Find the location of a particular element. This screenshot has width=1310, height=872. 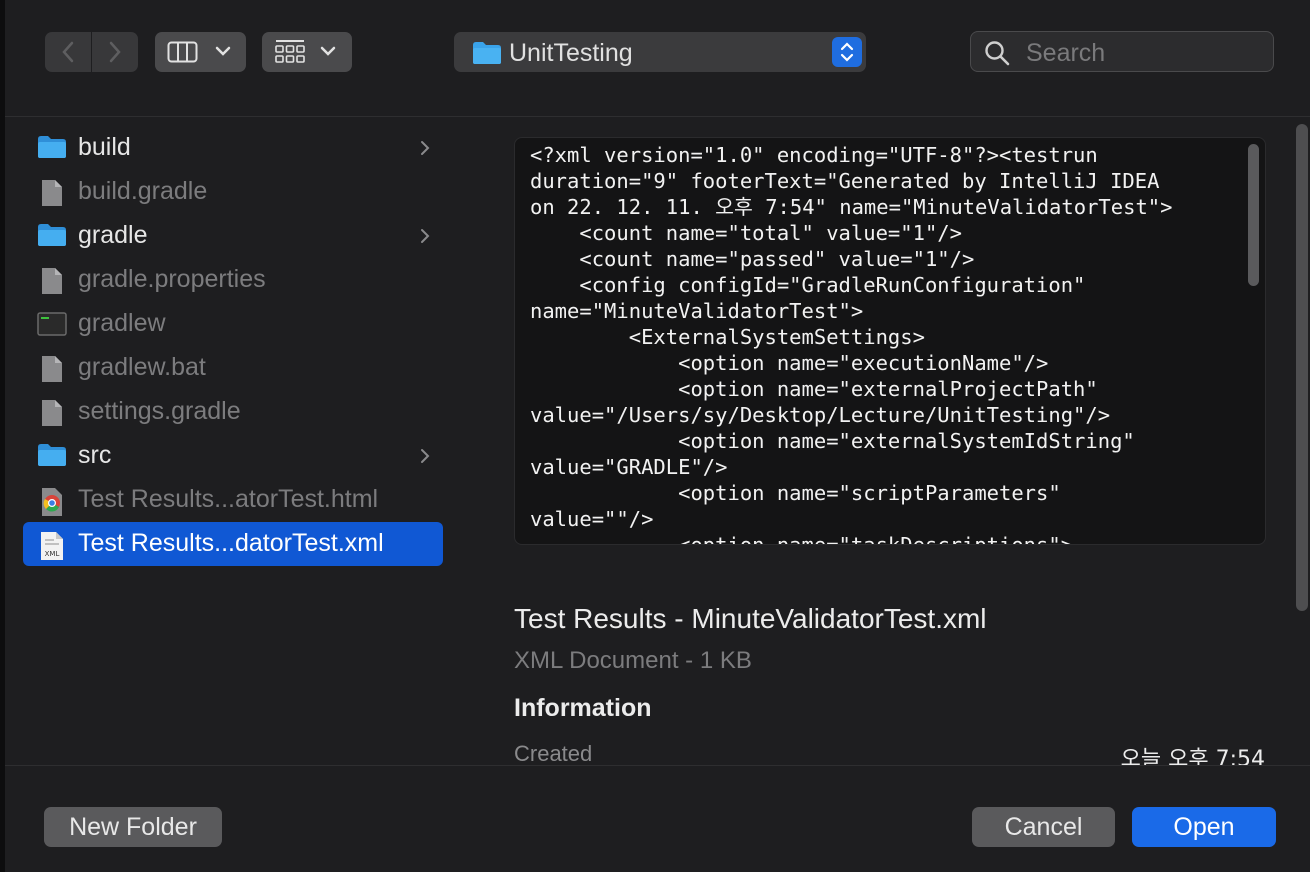

location-stepper is located at coordinates (847, 52).